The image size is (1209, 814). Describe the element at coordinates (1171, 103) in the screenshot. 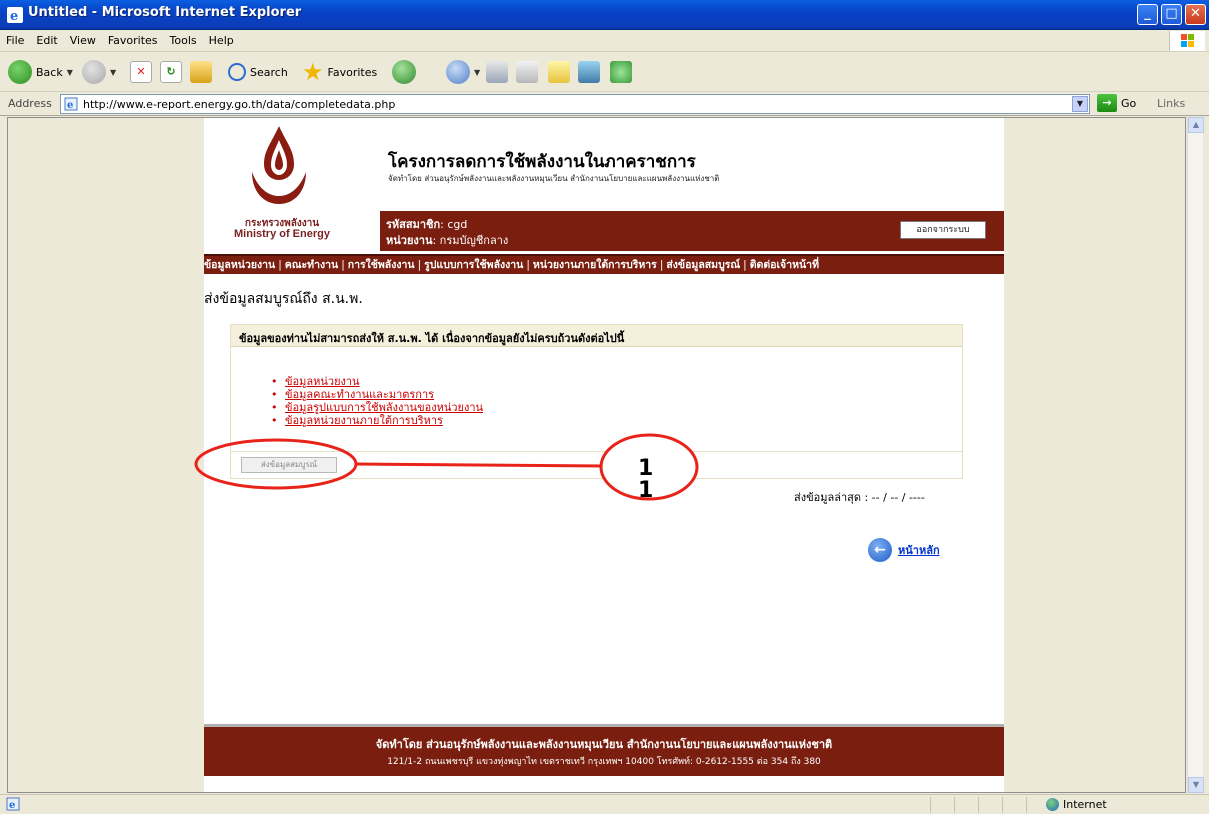

I see `links-button: Links` at that location.